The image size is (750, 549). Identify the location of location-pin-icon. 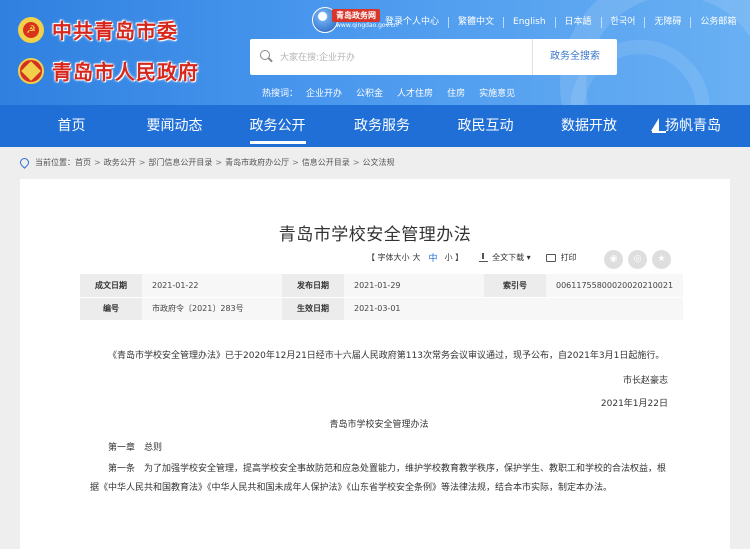
(24, 162).